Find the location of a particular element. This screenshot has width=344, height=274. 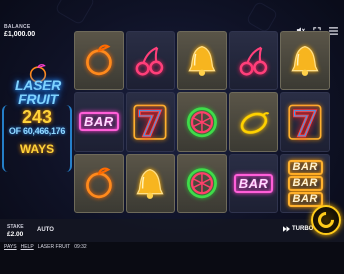

ways-frame is located at coordinates (37, 138).